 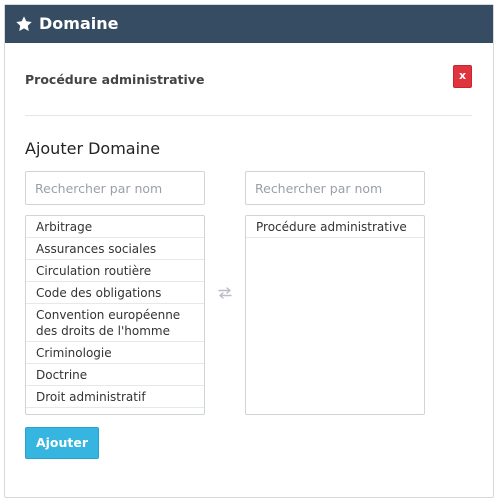 What do you see at coordinates (115, 397) in the screenshot?
I see `list-item-droit-administratif: Droit administratif` at bounding box center [115, 397].